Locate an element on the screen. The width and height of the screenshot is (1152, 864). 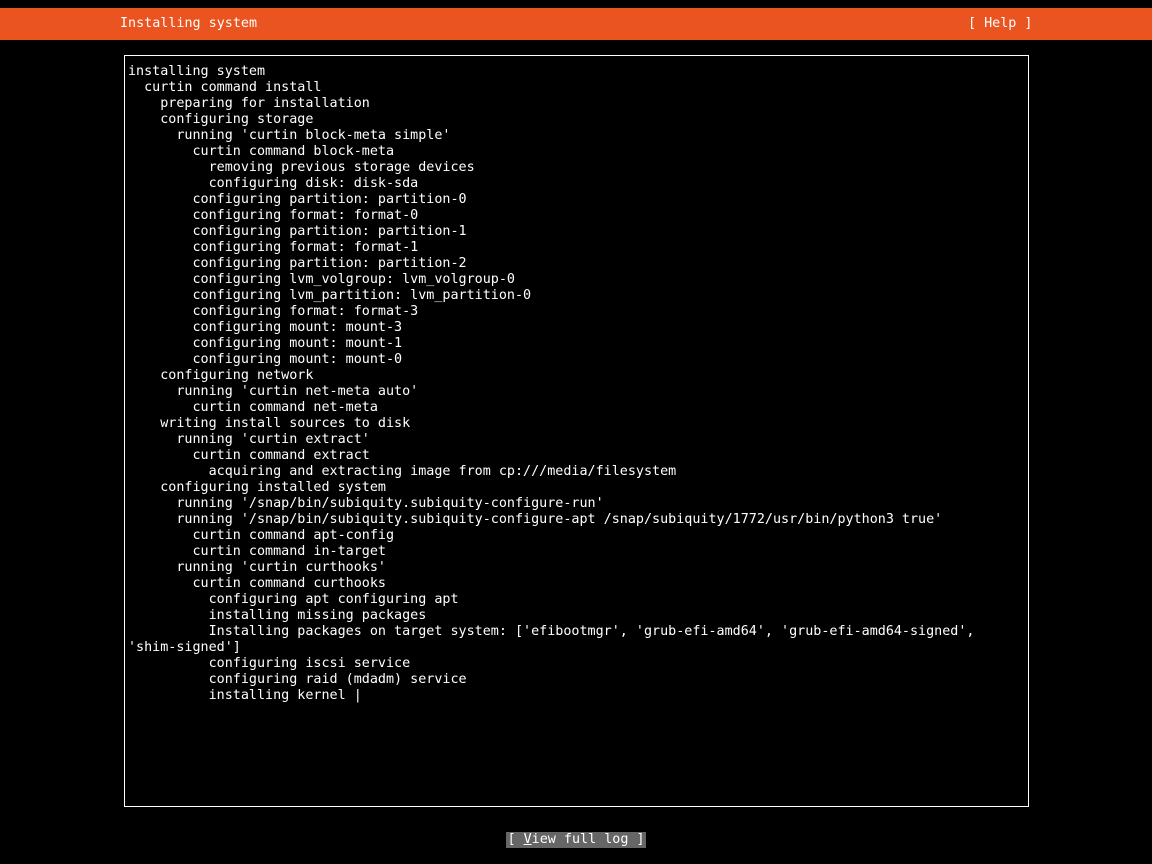
log-line: configuring storage is located at coordinates (221, 119).